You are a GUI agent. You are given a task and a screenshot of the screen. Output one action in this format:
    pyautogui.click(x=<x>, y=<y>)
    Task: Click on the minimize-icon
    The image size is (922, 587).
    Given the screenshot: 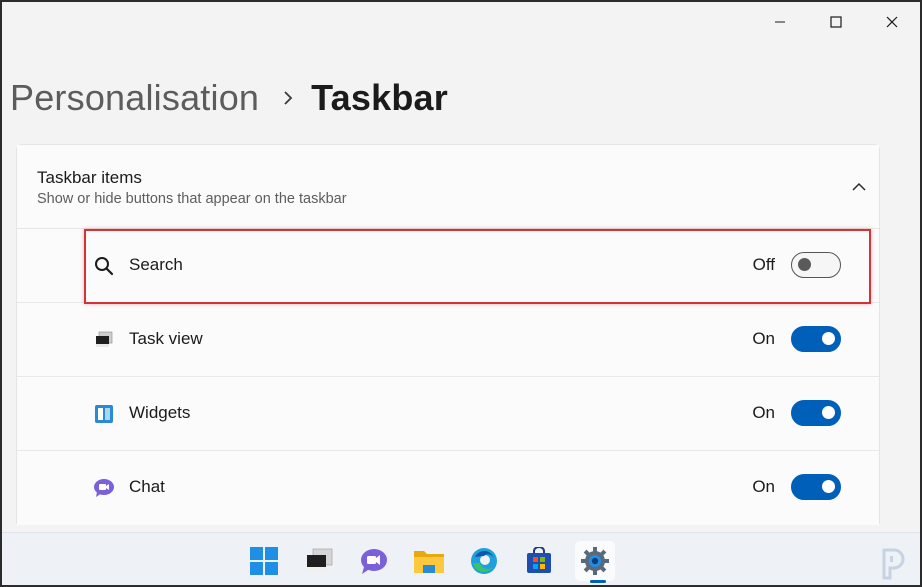 What is the action you would take?
    pyautogui.click(x=780, y=22)
    